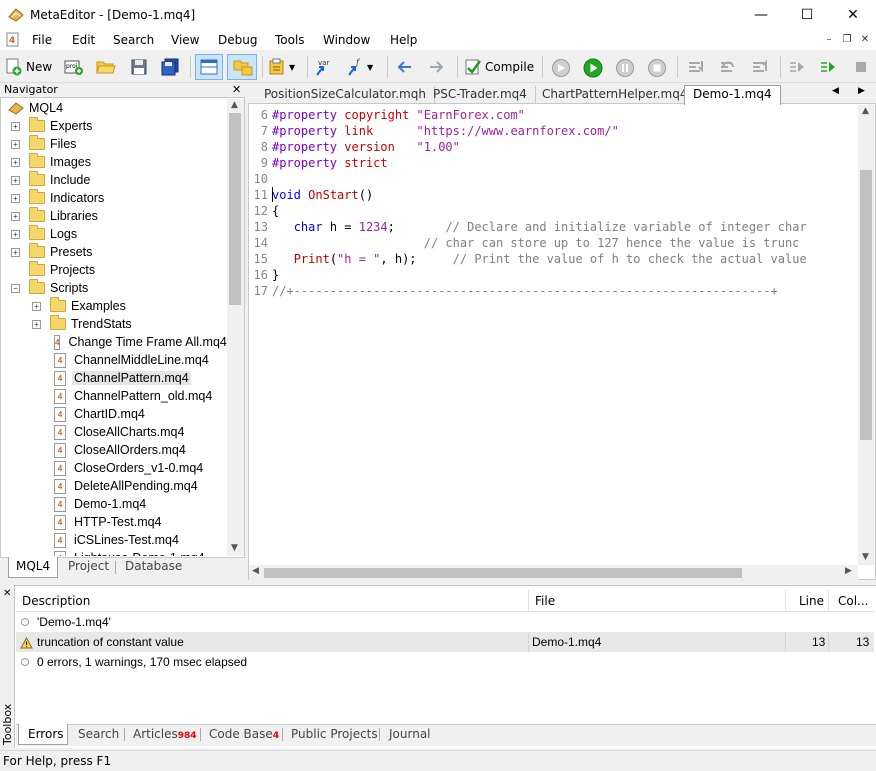 This screenshot has height=771, width=876. Describe the element at coordinates (503, 573) in the screenshot. I see `editor-hscroll-thumb` at that location.